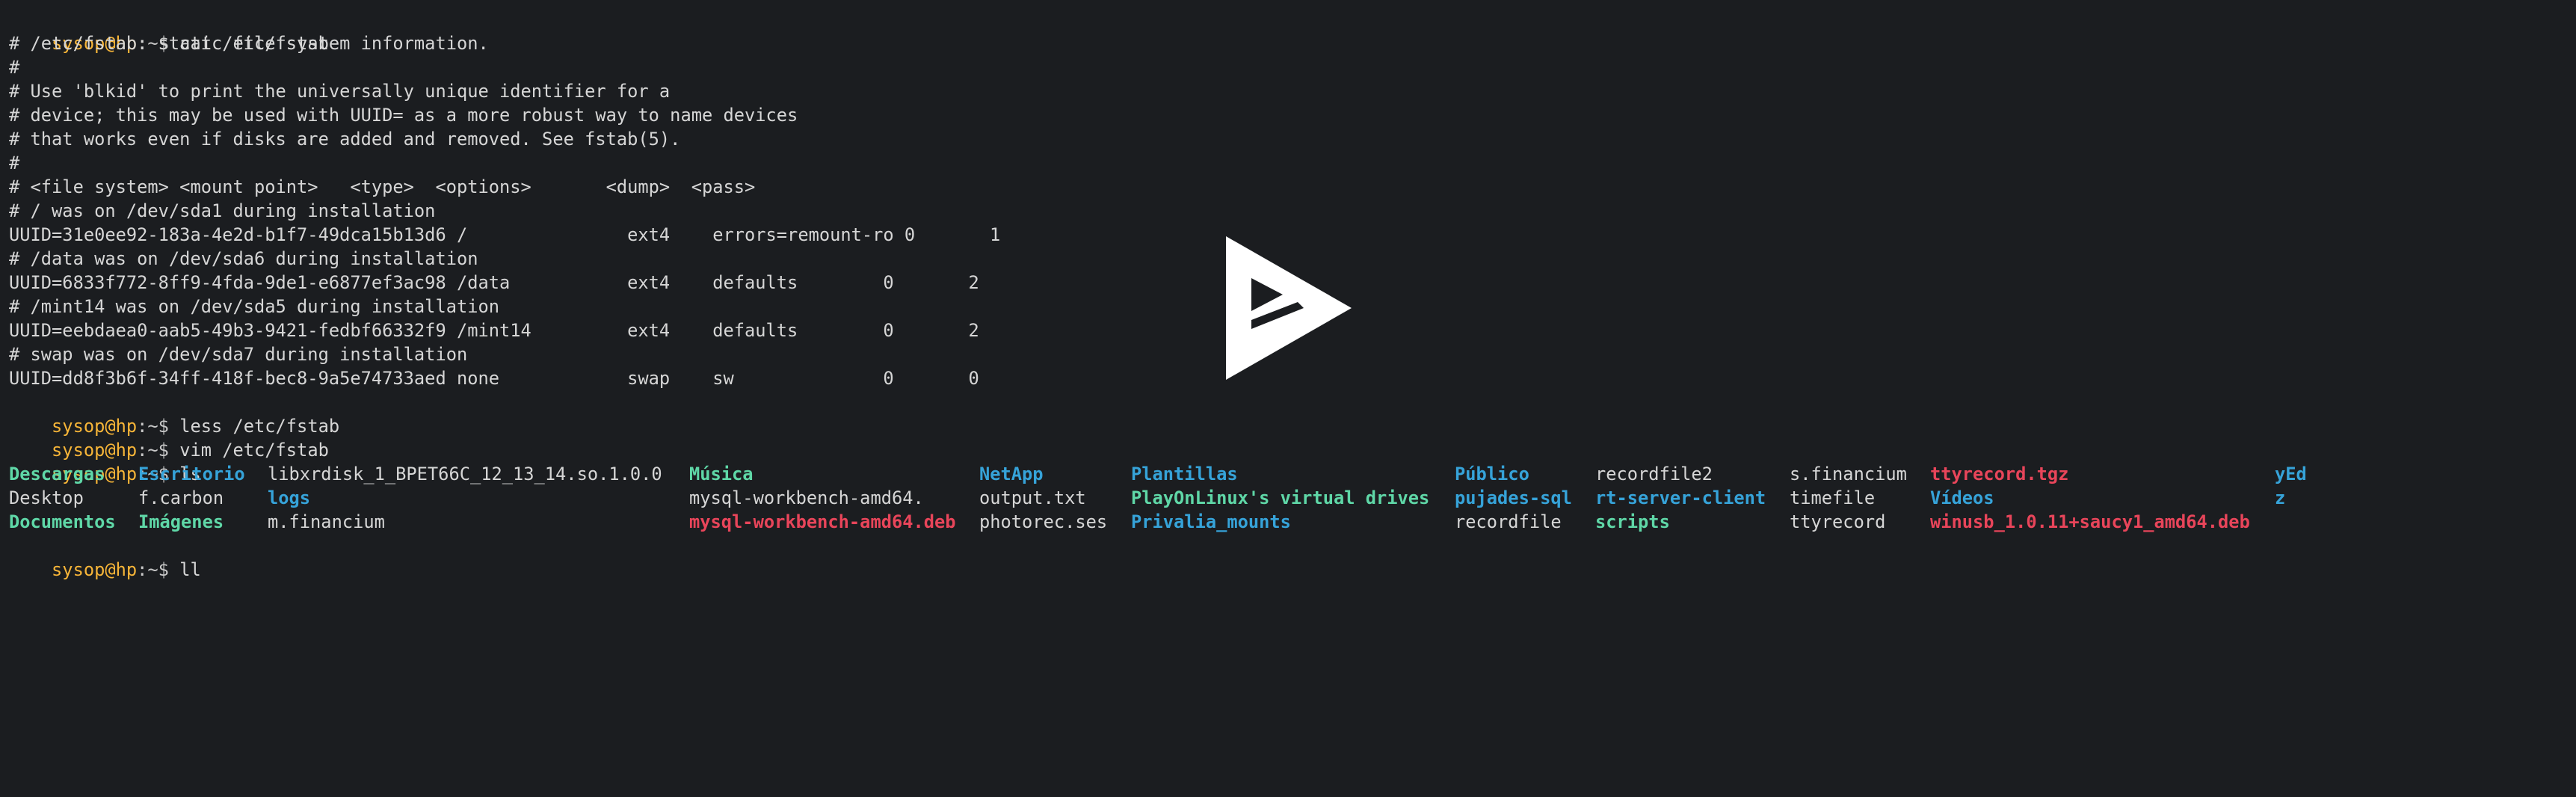 This screenshot has height=797, width=2576. I want to click on ls-entry: Privalia_mounts, so click(1211, 521).